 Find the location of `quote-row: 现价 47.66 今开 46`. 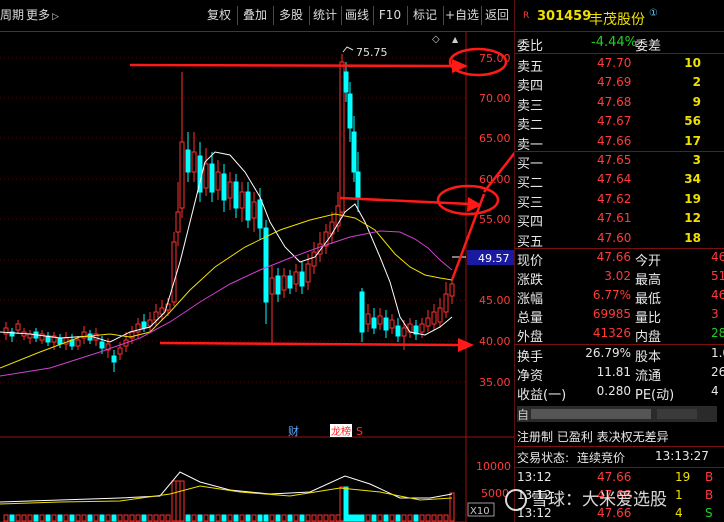

quote-row: 现价 47.66 今开 46 is located at coordinates (619, 259).